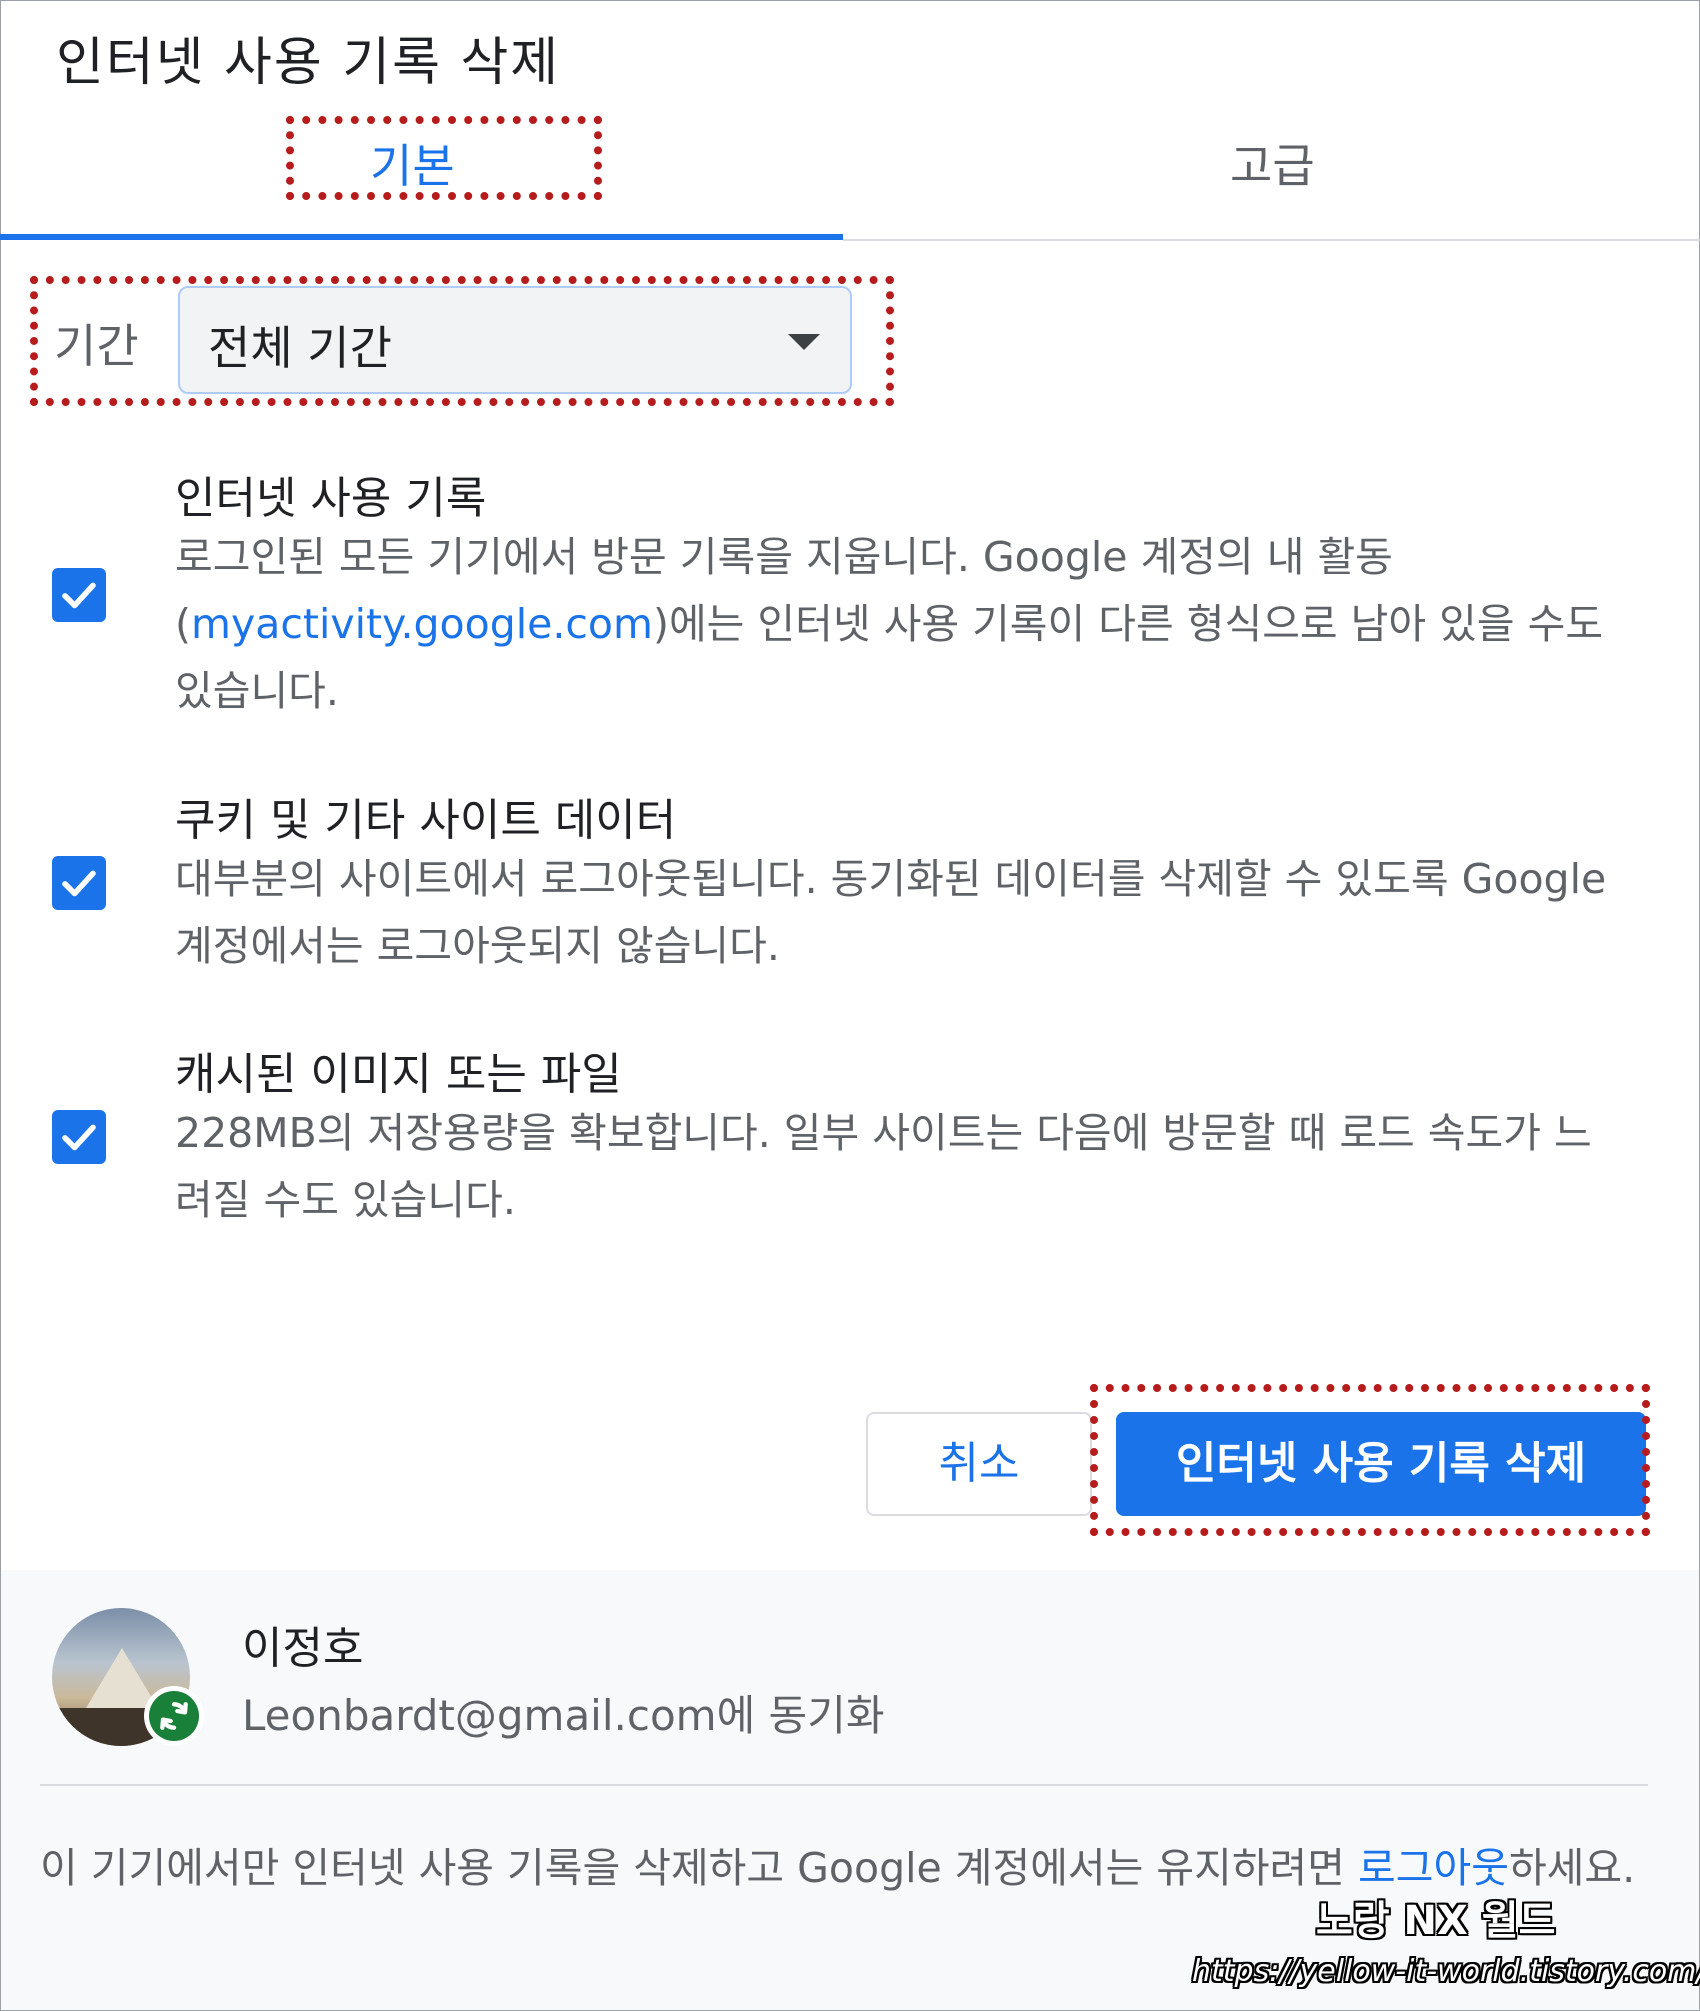 The height and width of the screenshot is (2011, 1700). I want to click on time-range-select: 전체 기간, so click(515, 340).